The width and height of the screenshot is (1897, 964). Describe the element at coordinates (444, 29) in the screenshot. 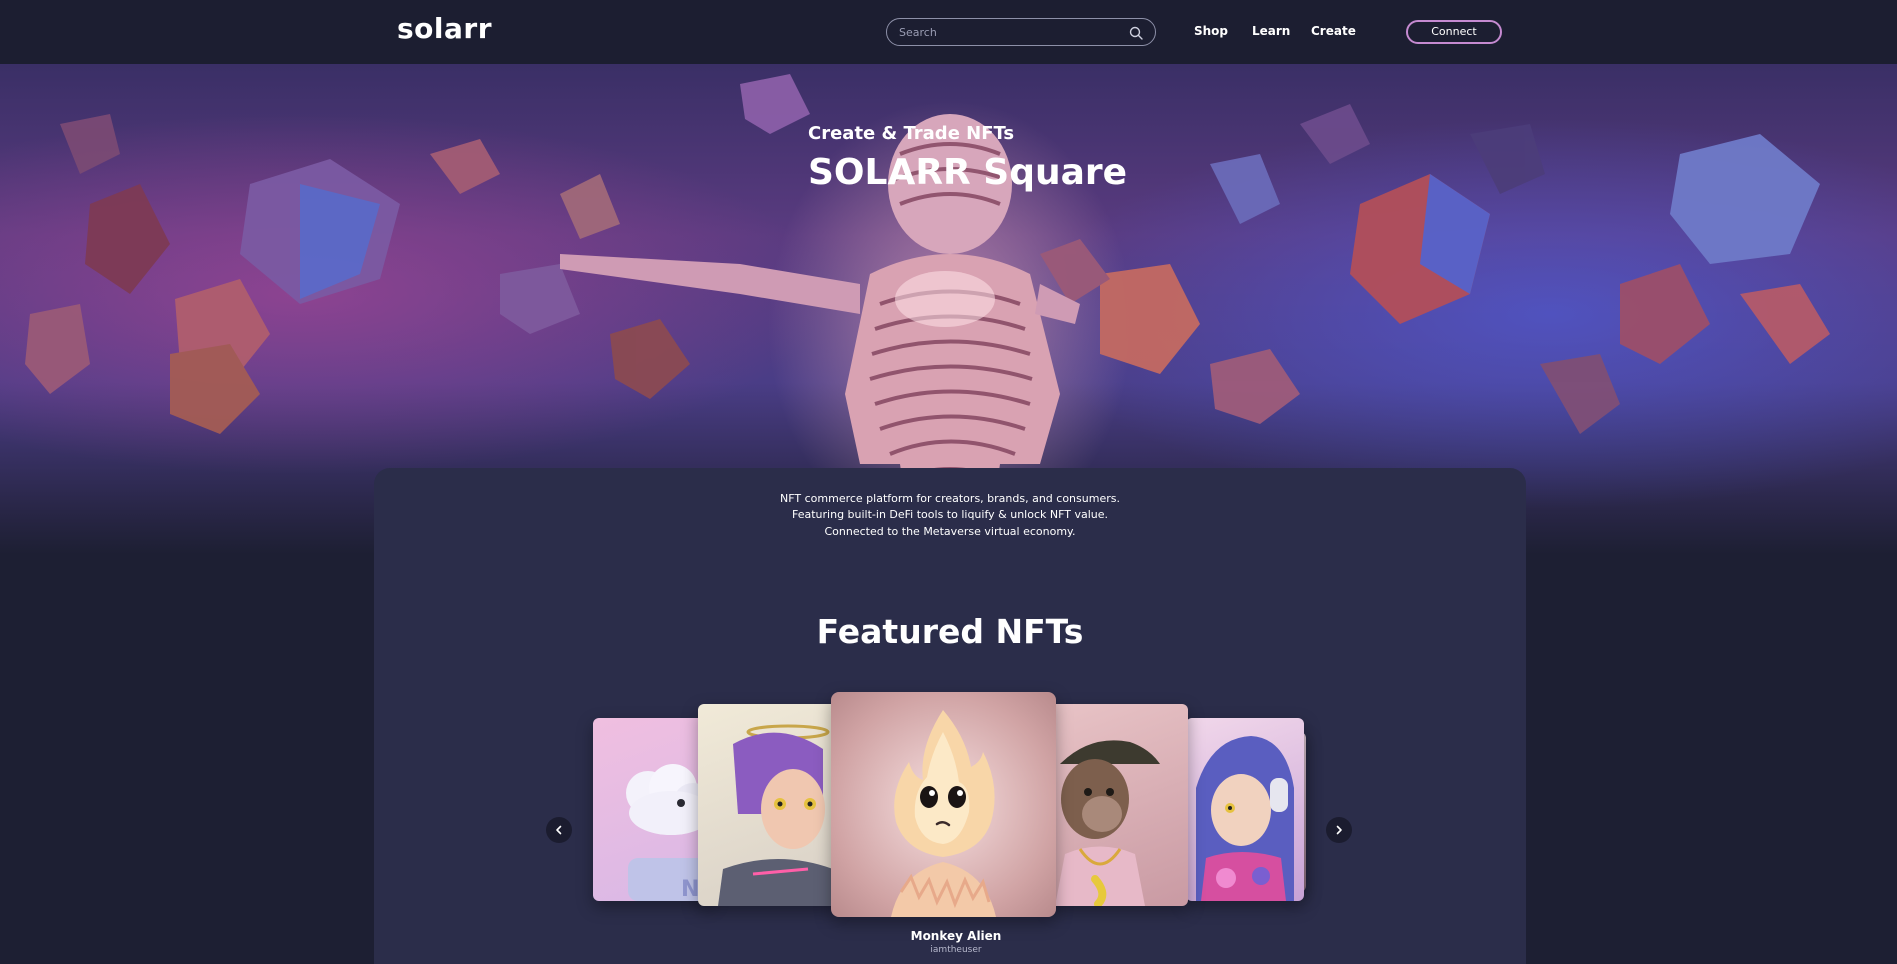

I see `solarr-logo: solarr` at that location.